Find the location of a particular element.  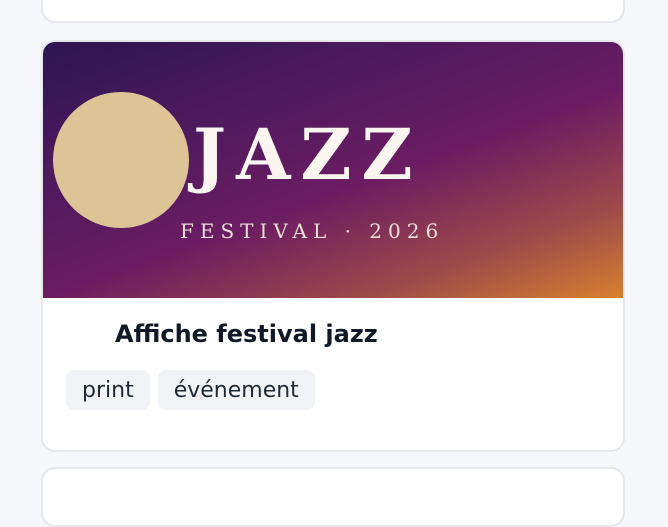

cover-title: JAZZ is located at coordinates (308, 154).